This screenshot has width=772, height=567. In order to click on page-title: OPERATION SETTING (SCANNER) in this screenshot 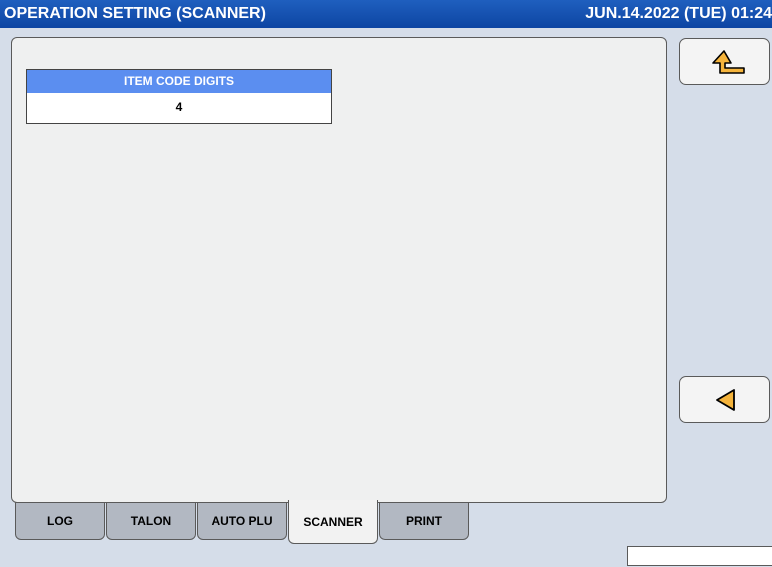, I will do `click(135, 13)`.